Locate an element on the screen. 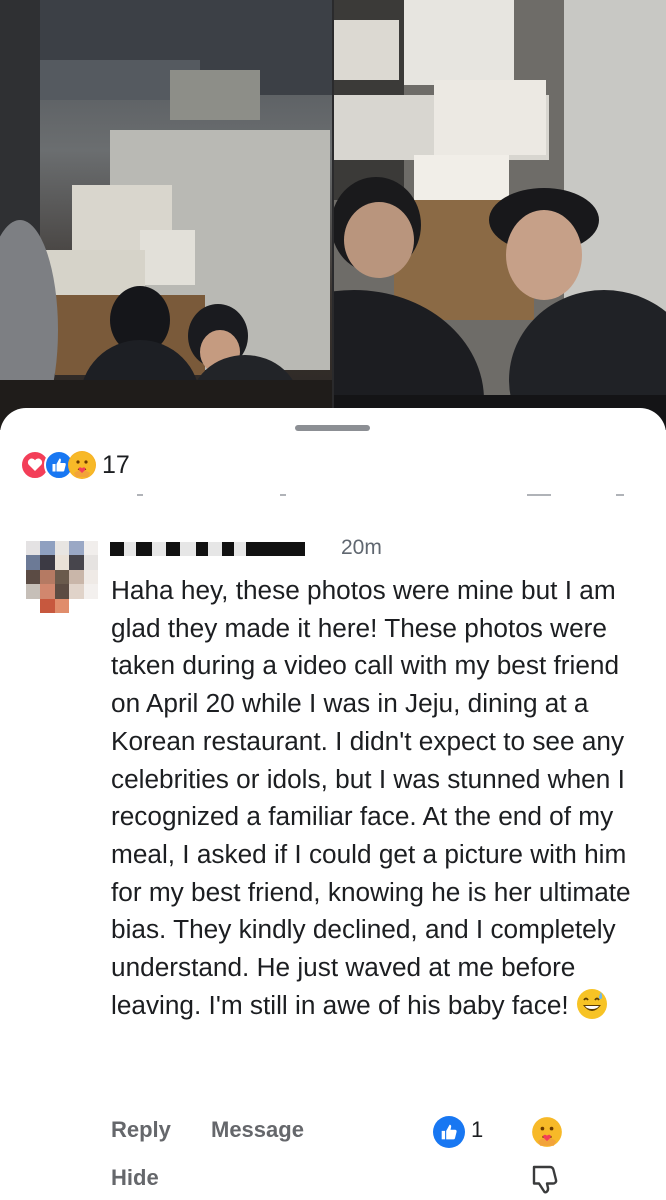 The height and width of the screenshot is (1200, 666). message-button: Message is located at coordinates (257, 1130).